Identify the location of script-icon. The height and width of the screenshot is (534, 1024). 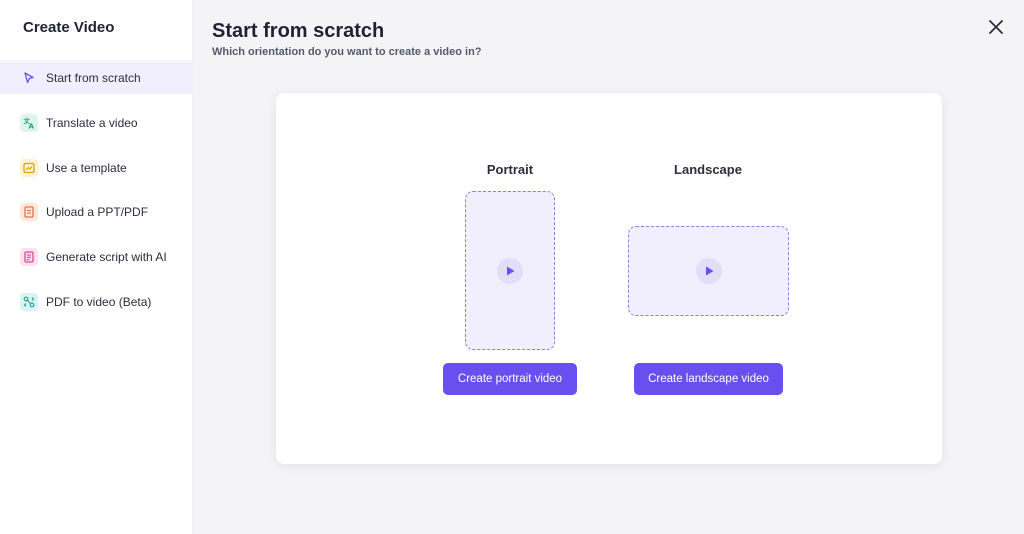
(29, 257).